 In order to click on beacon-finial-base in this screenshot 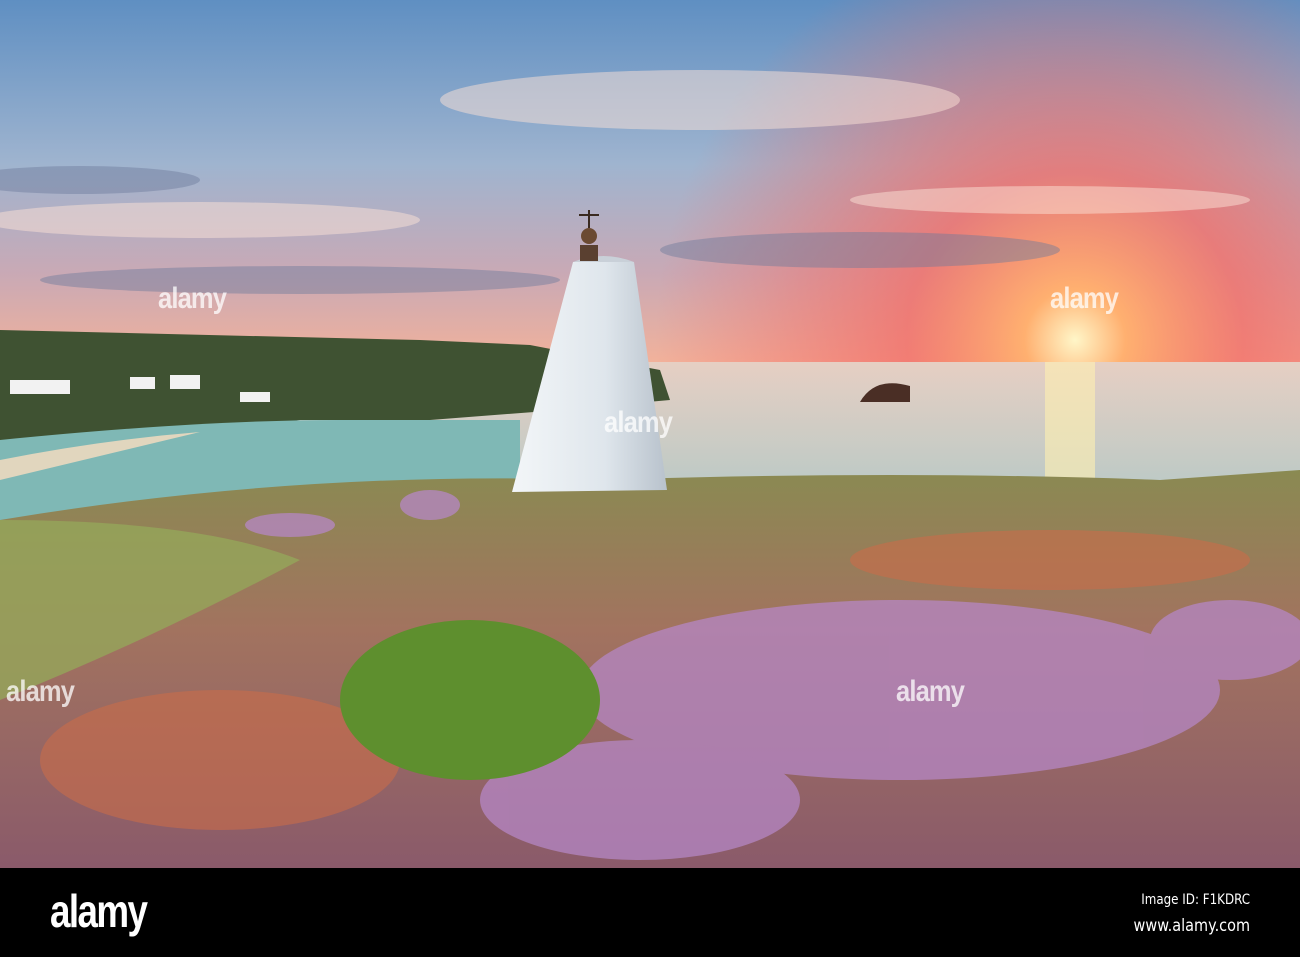, I will do `click(589, 253)`.